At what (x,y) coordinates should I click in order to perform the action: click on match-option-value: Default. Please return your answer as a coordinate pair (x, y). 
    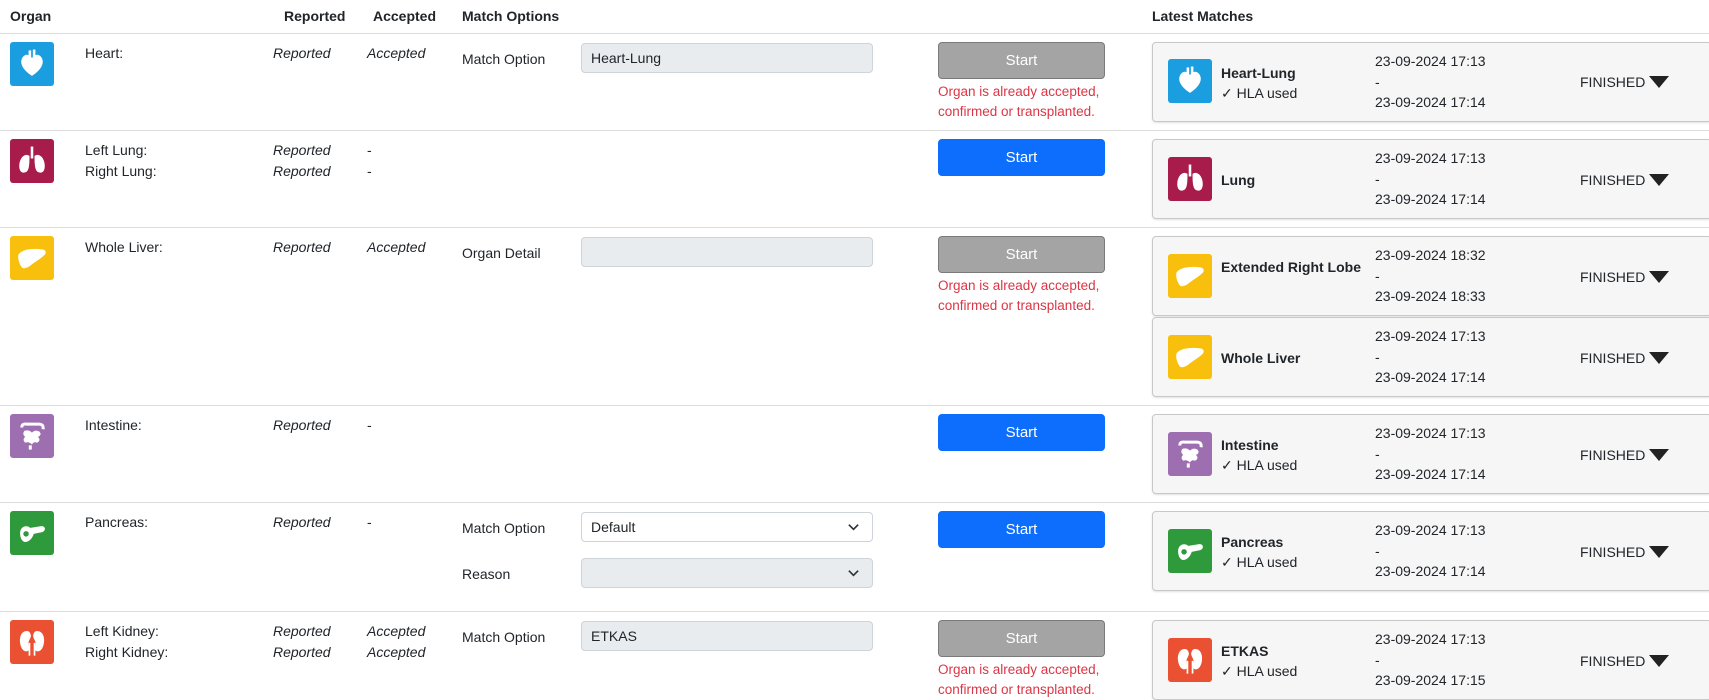
    Looking at the image, I should click on (613, 527).